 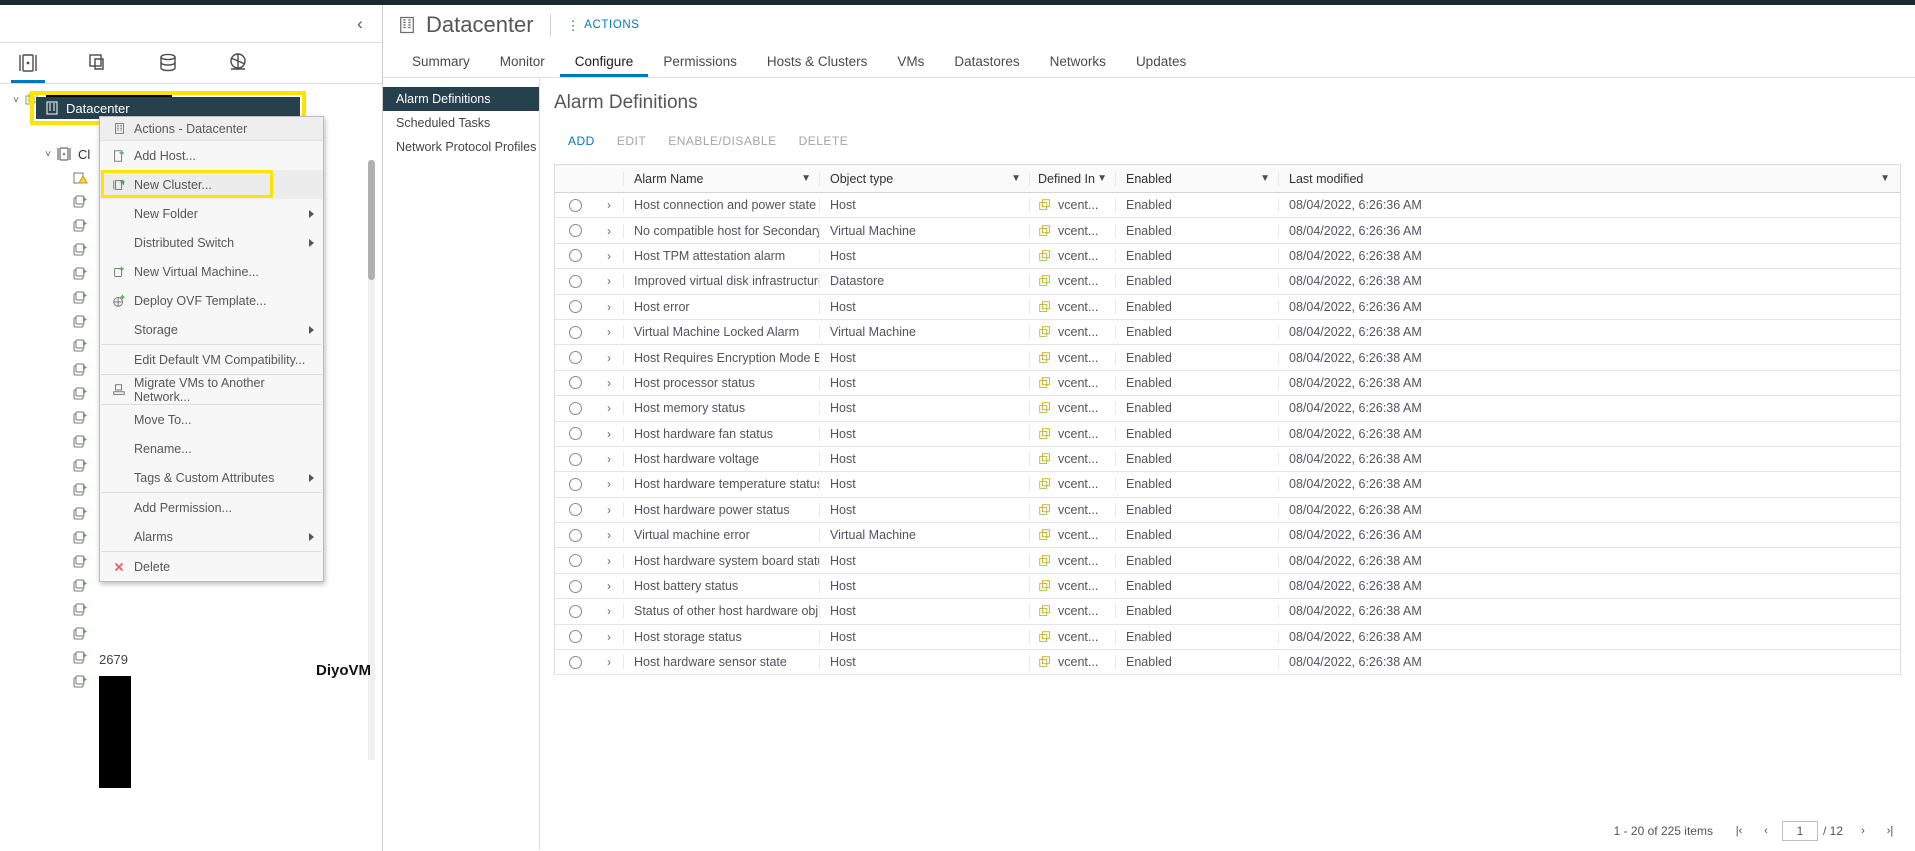 What do you see at coordinates (211, 213) in the screenshot?
I see `context-menu-item-new-folder: New Folder` at bounding box center [211, 213].